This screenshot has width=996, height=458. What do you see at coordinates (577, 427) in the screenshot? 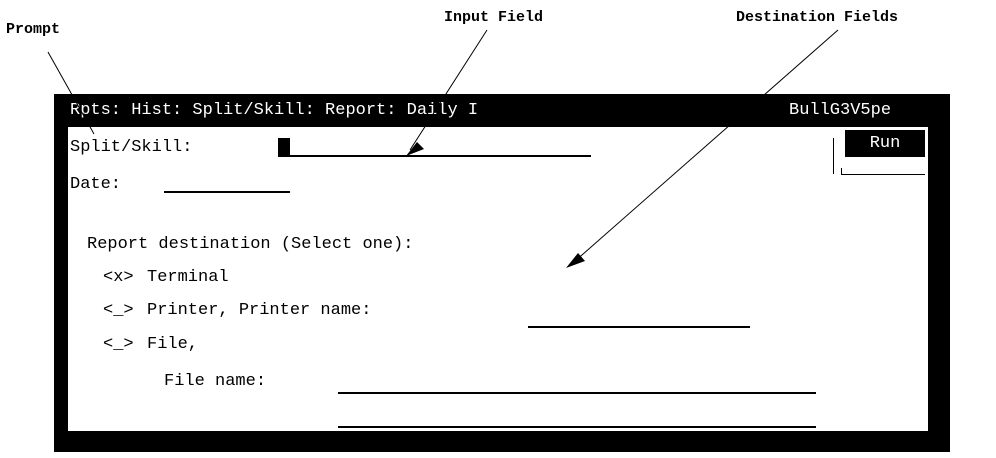
I see `file-name-input-continued` at bounding box center [577, 427].